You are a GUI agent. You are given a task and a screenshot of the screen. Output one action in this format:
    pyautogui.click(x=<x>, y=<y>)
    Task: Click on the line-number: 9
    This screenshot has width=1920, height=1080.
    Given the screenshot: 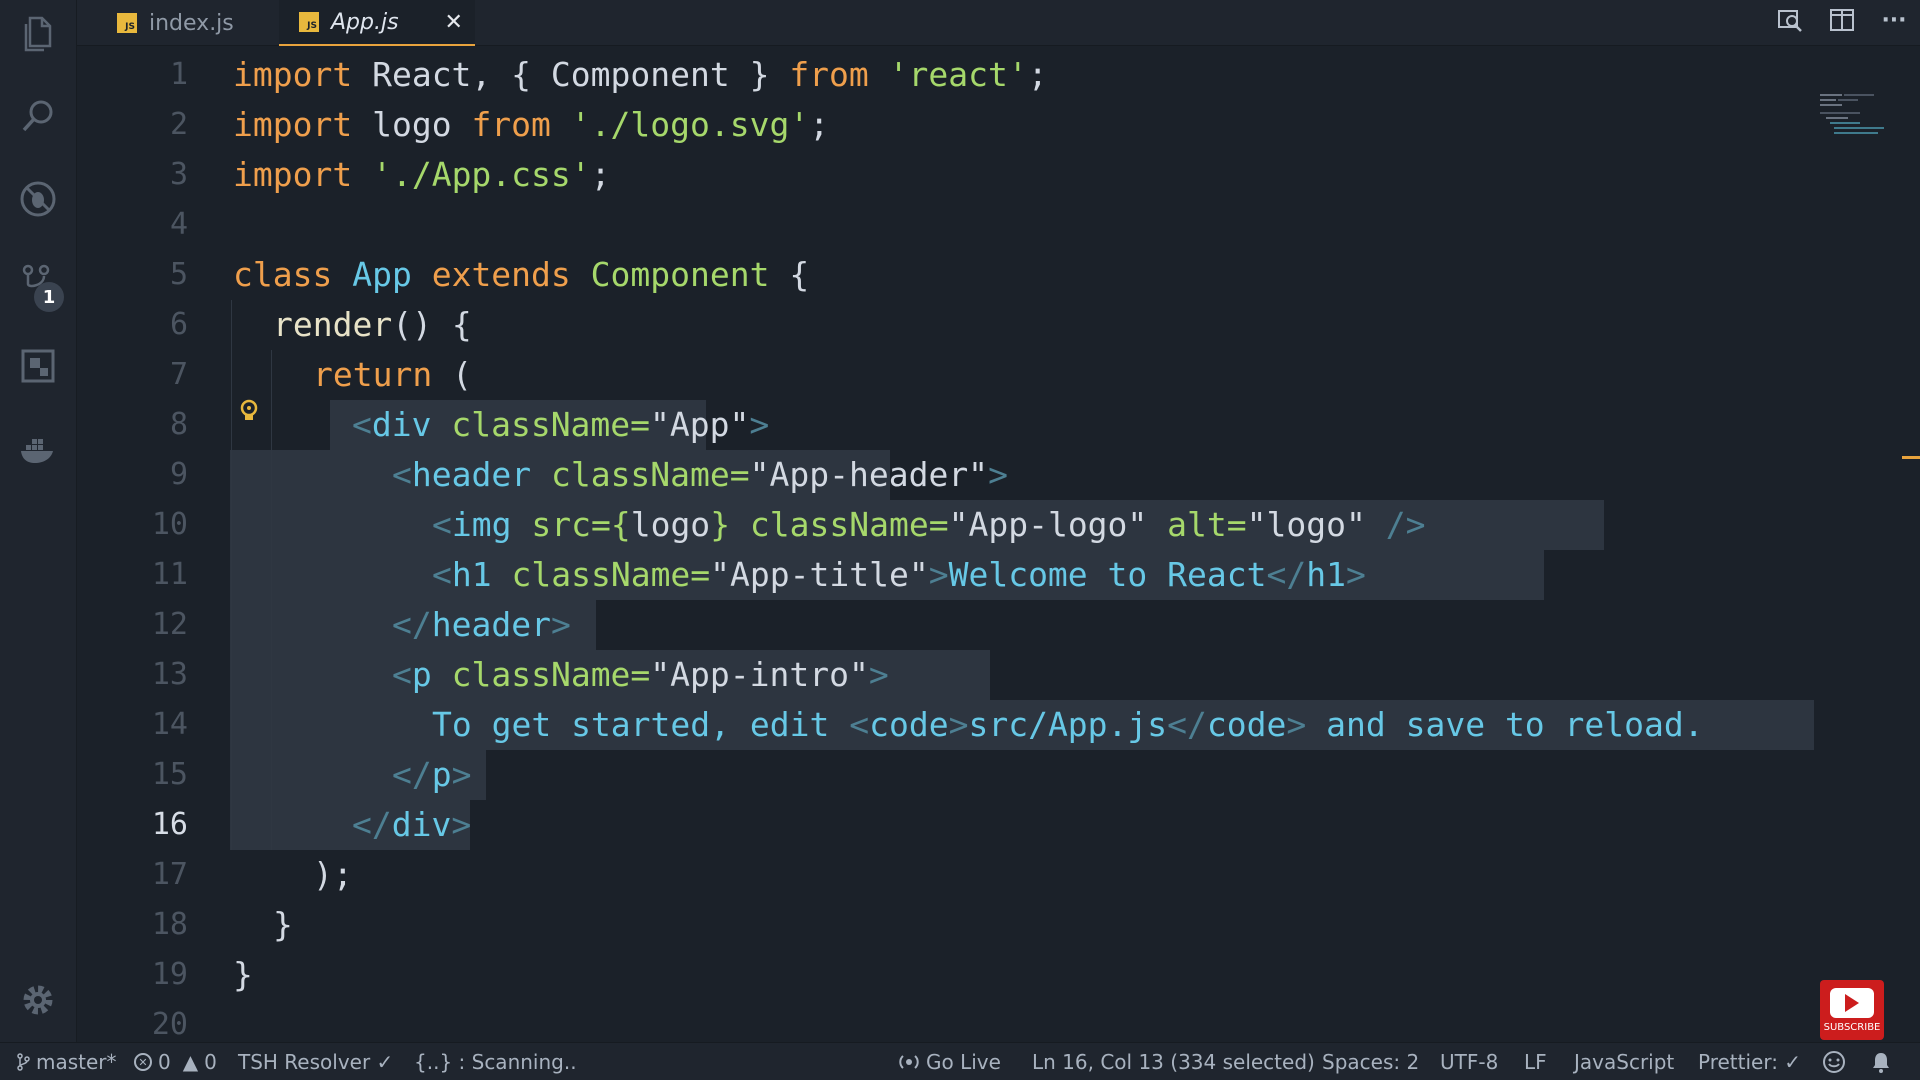 What is the action you would take?
    pyautogui.click(x=178, y=474)
    